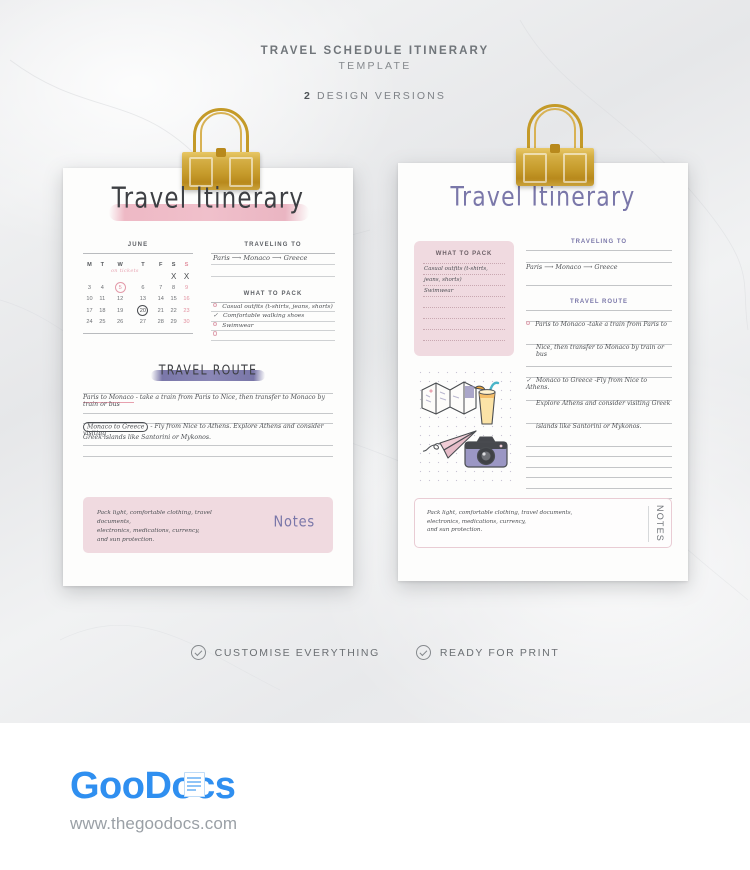 This screenshot has height=870, width=750. Describe the element at coordinates (499, 652) in the screenshot. I see `feature-print-label: READY FOR PRINT` at that location.